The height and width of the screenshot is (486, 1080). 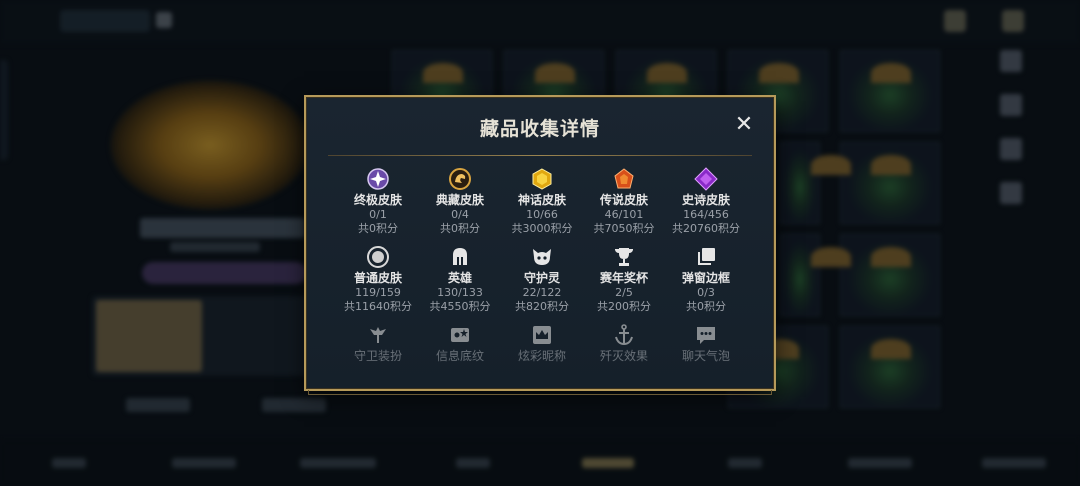 I want to click on item-points: 共20760积分, so click(x=706, y=228).